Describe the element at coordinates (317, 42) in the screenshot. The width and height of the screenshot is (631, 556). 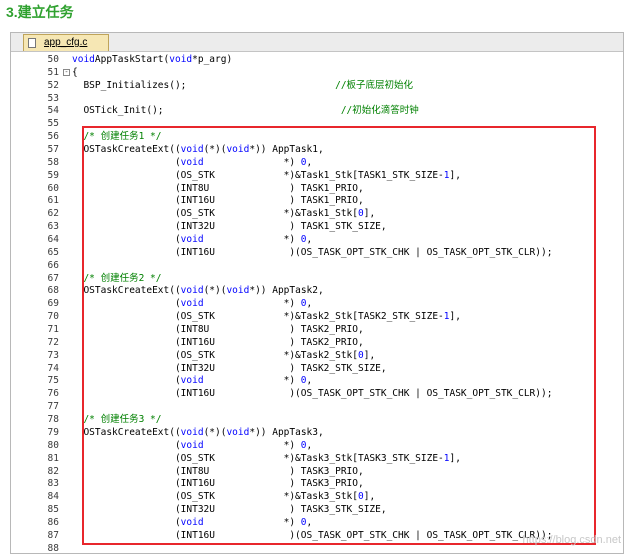
I see `tab-bar: app_cfg.c` at that location.